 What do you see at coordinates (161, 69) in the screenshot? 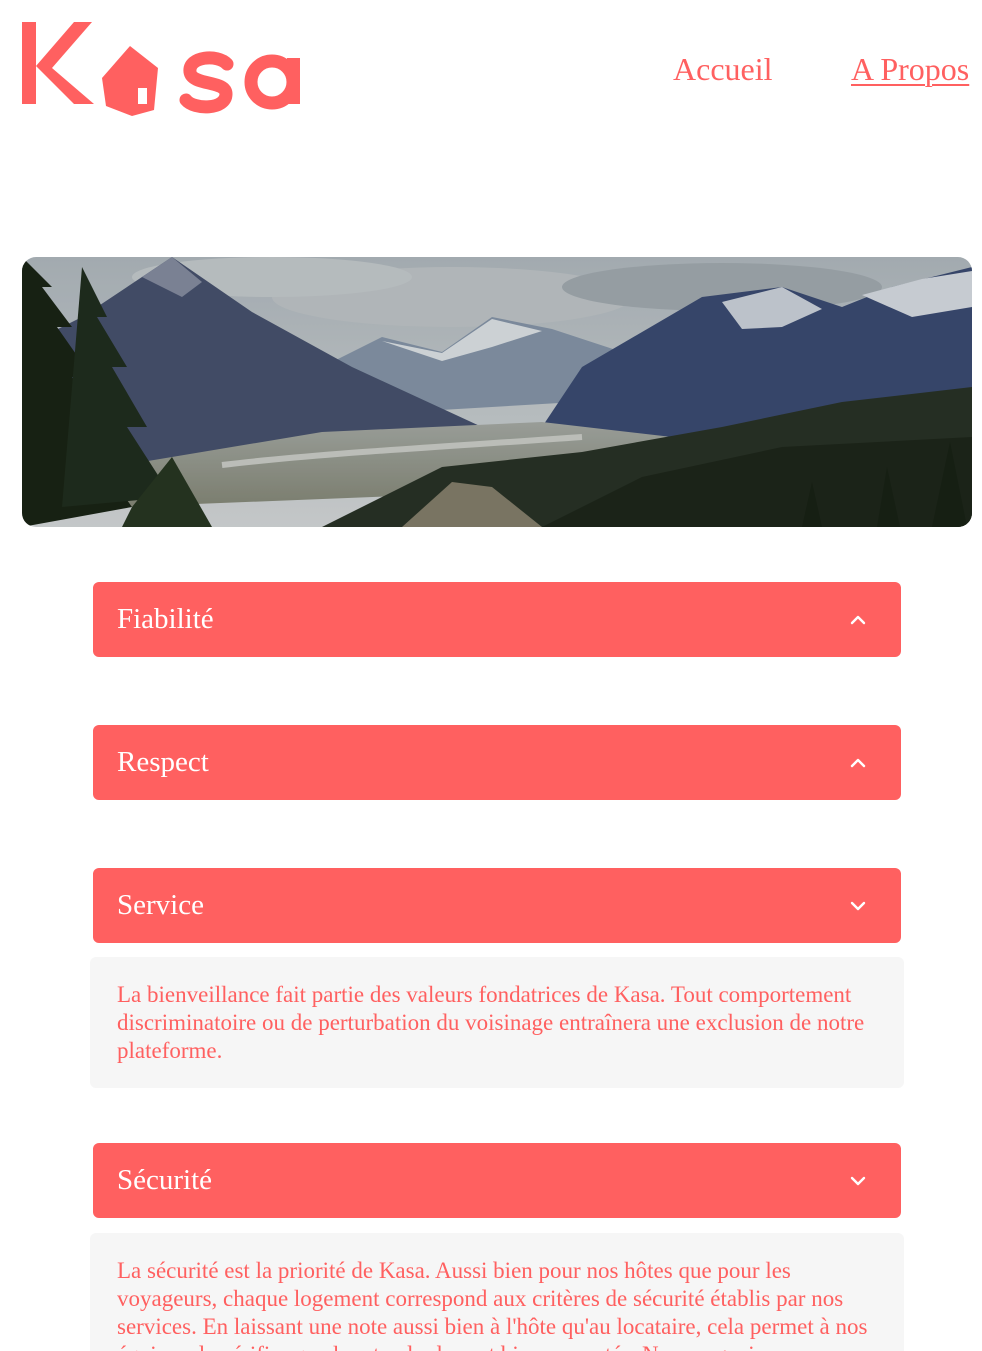
I see `kasa-logo-image` at bounding box center [161, 69].